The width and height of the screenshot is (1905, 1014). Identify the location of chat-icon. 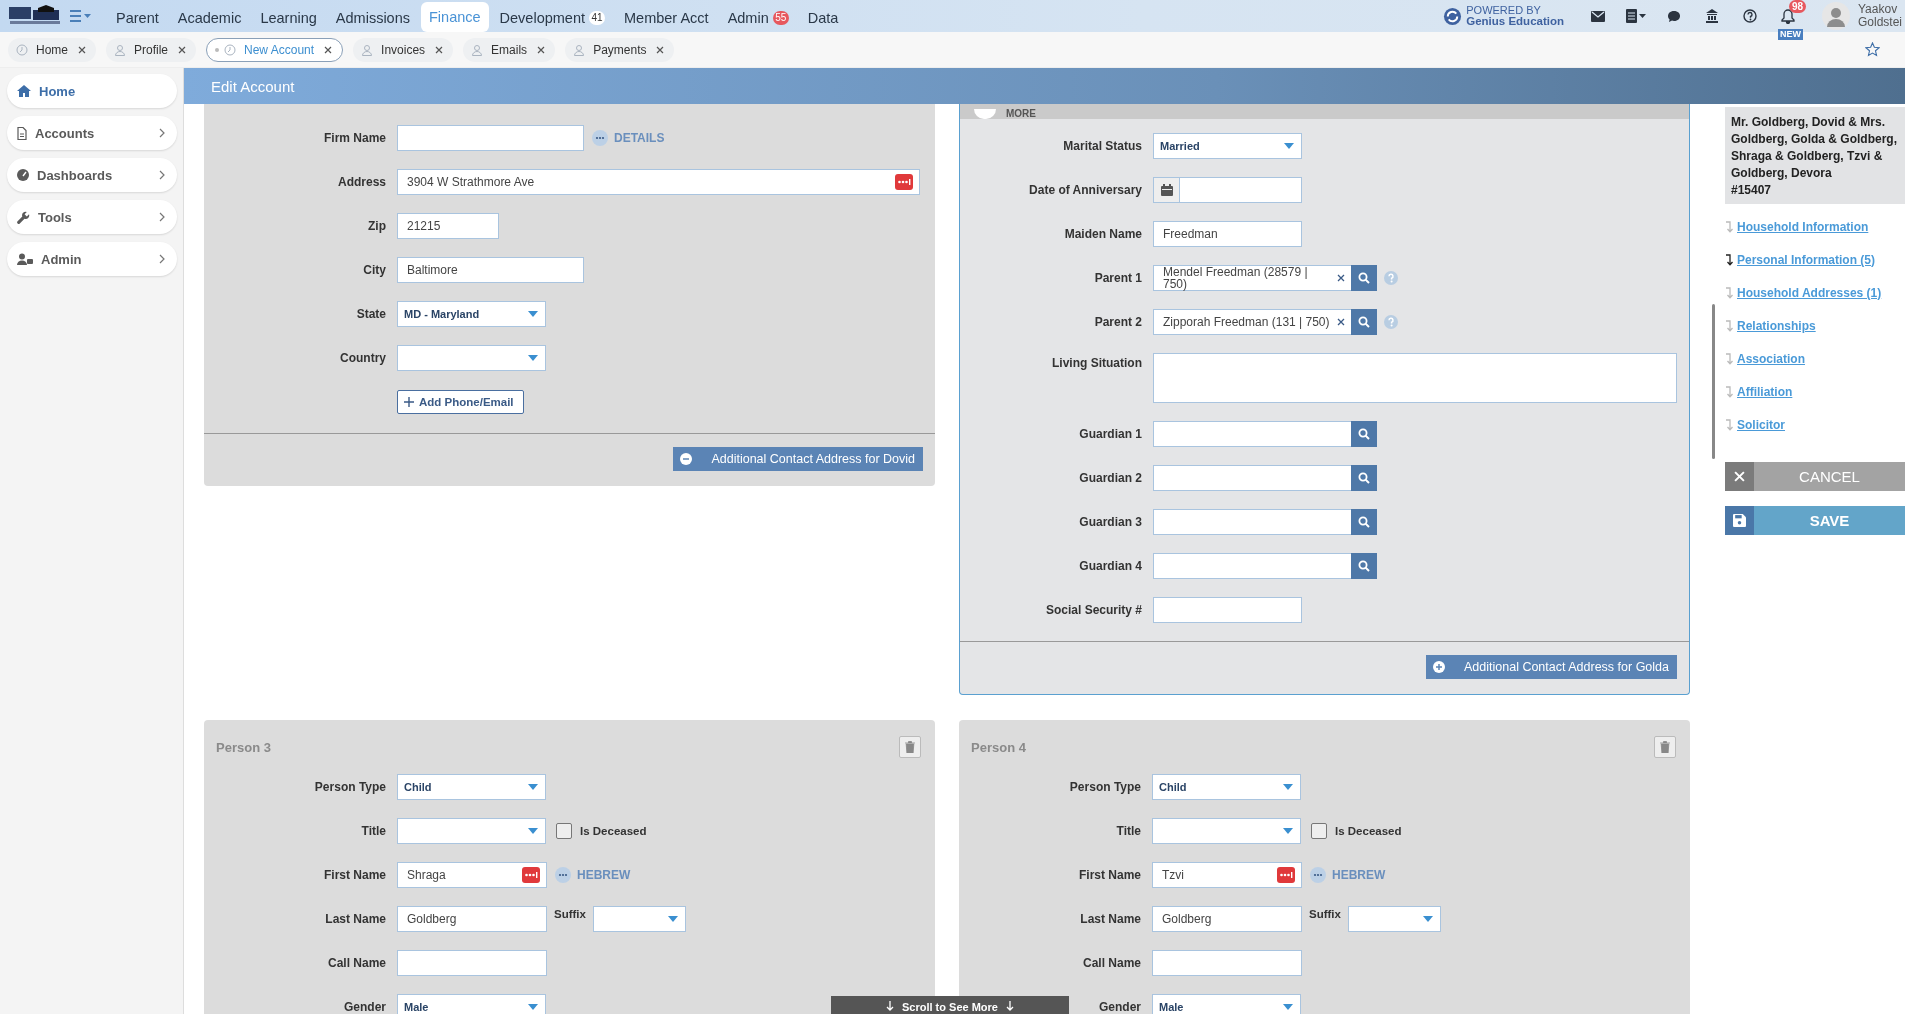
(1674, 16).